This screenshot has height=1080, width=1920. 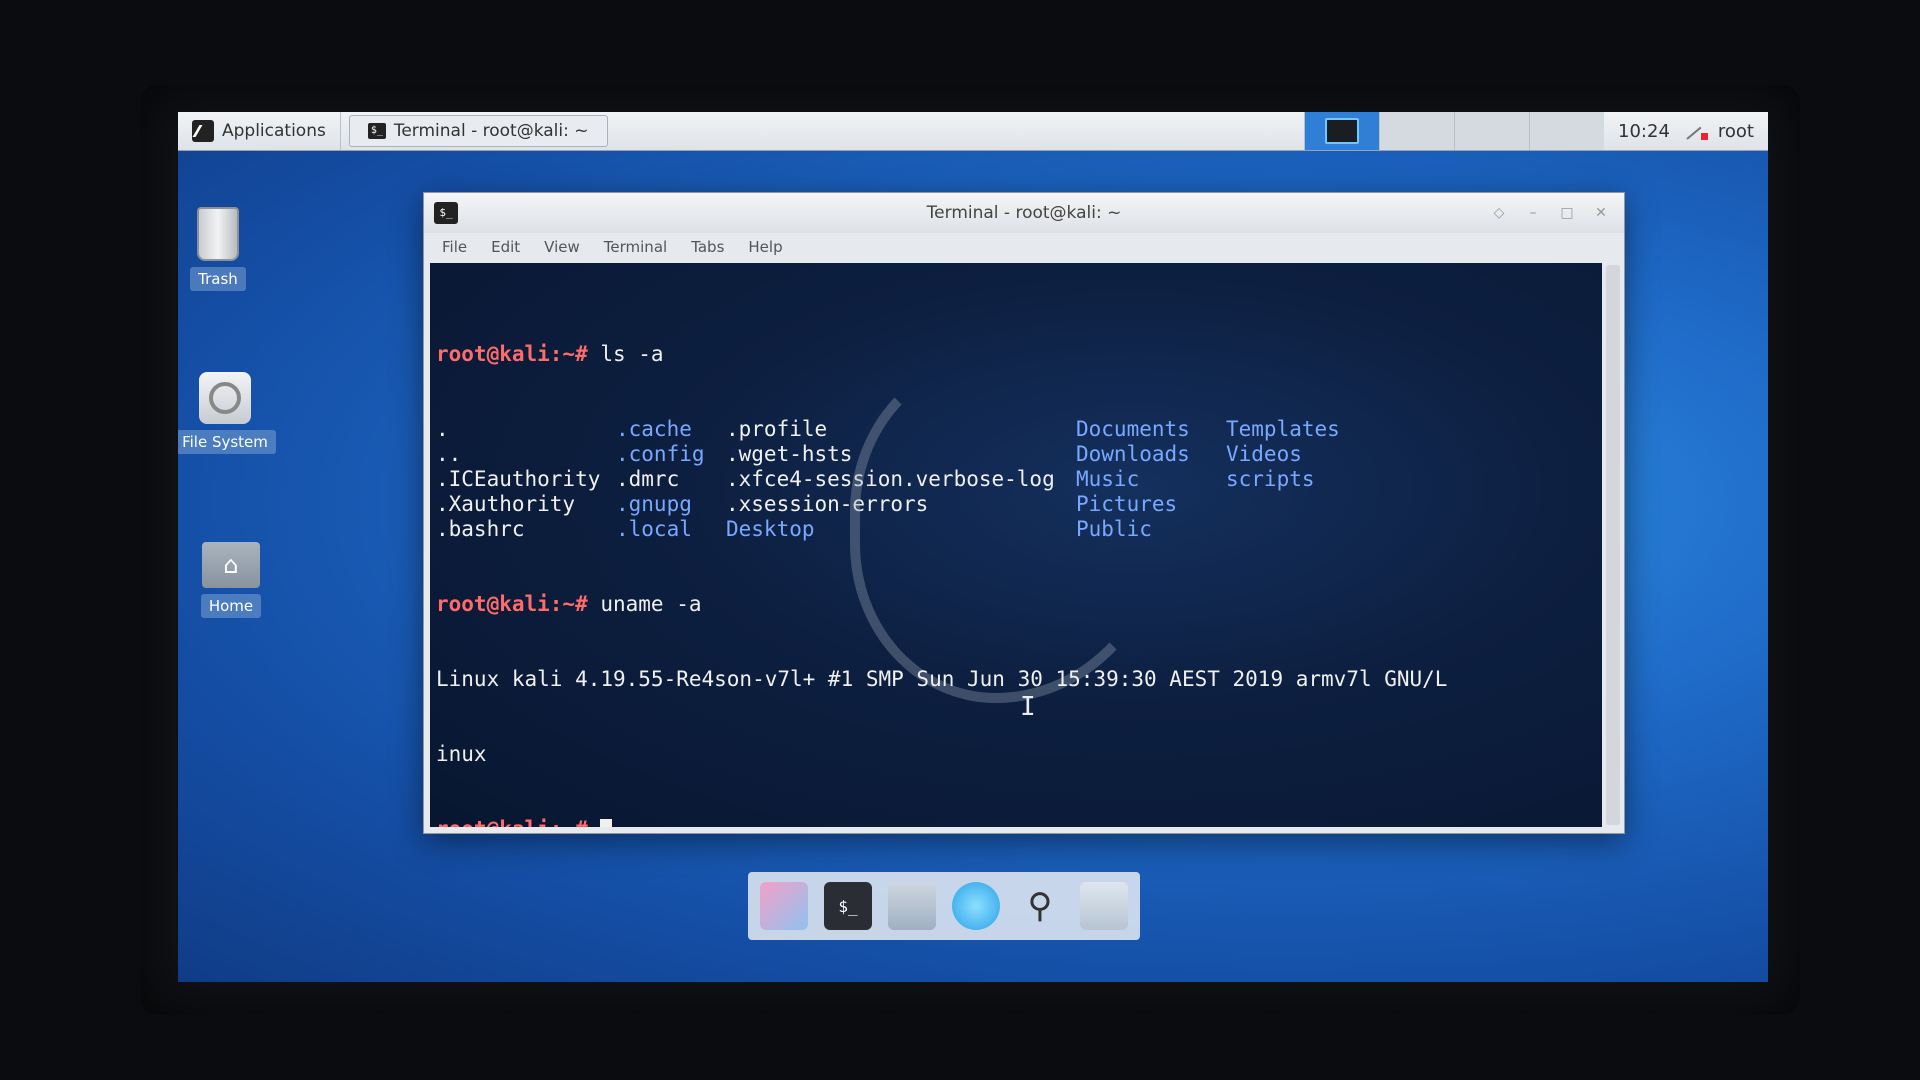 I want to click on workspace-window-thumb, so click(x=1342, y=131).